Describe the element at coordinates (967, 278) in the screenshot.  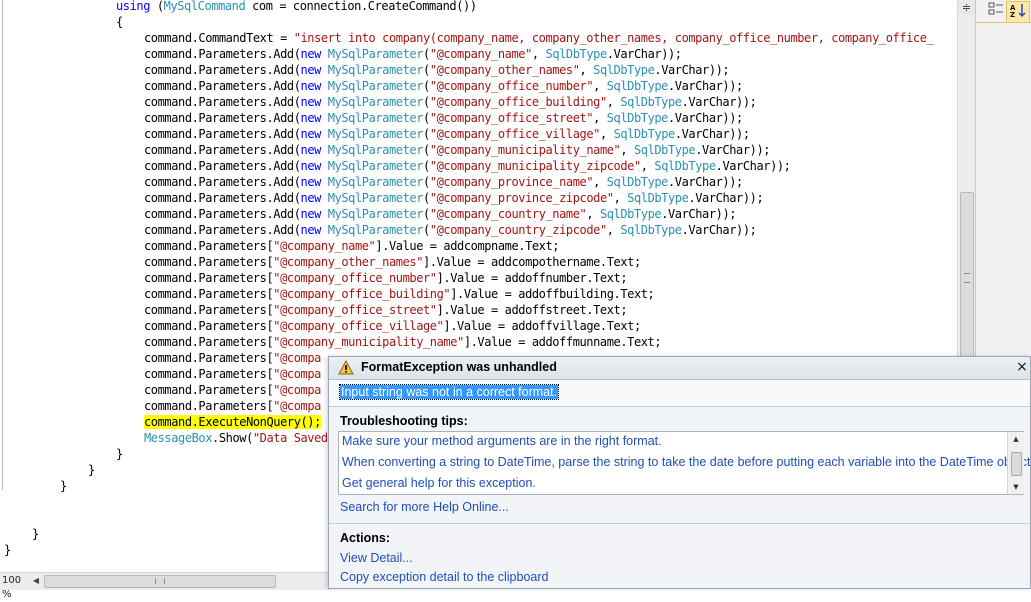
I see `vertical-scroll-thumb` at that location.